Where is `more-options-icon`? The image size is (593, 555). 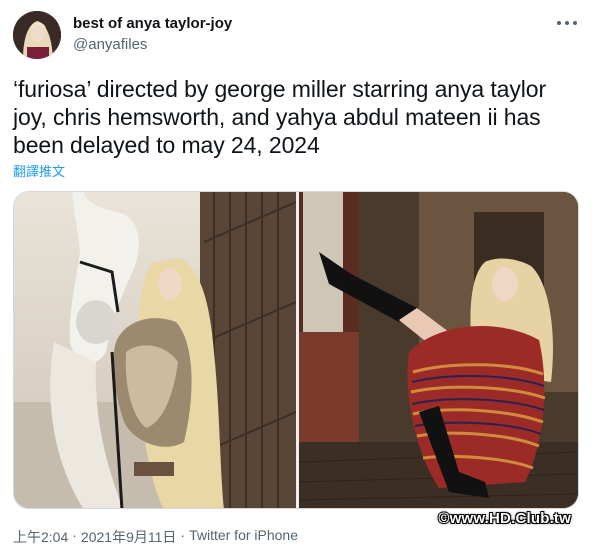
more-options-icon is located at coordinates (567, 23).